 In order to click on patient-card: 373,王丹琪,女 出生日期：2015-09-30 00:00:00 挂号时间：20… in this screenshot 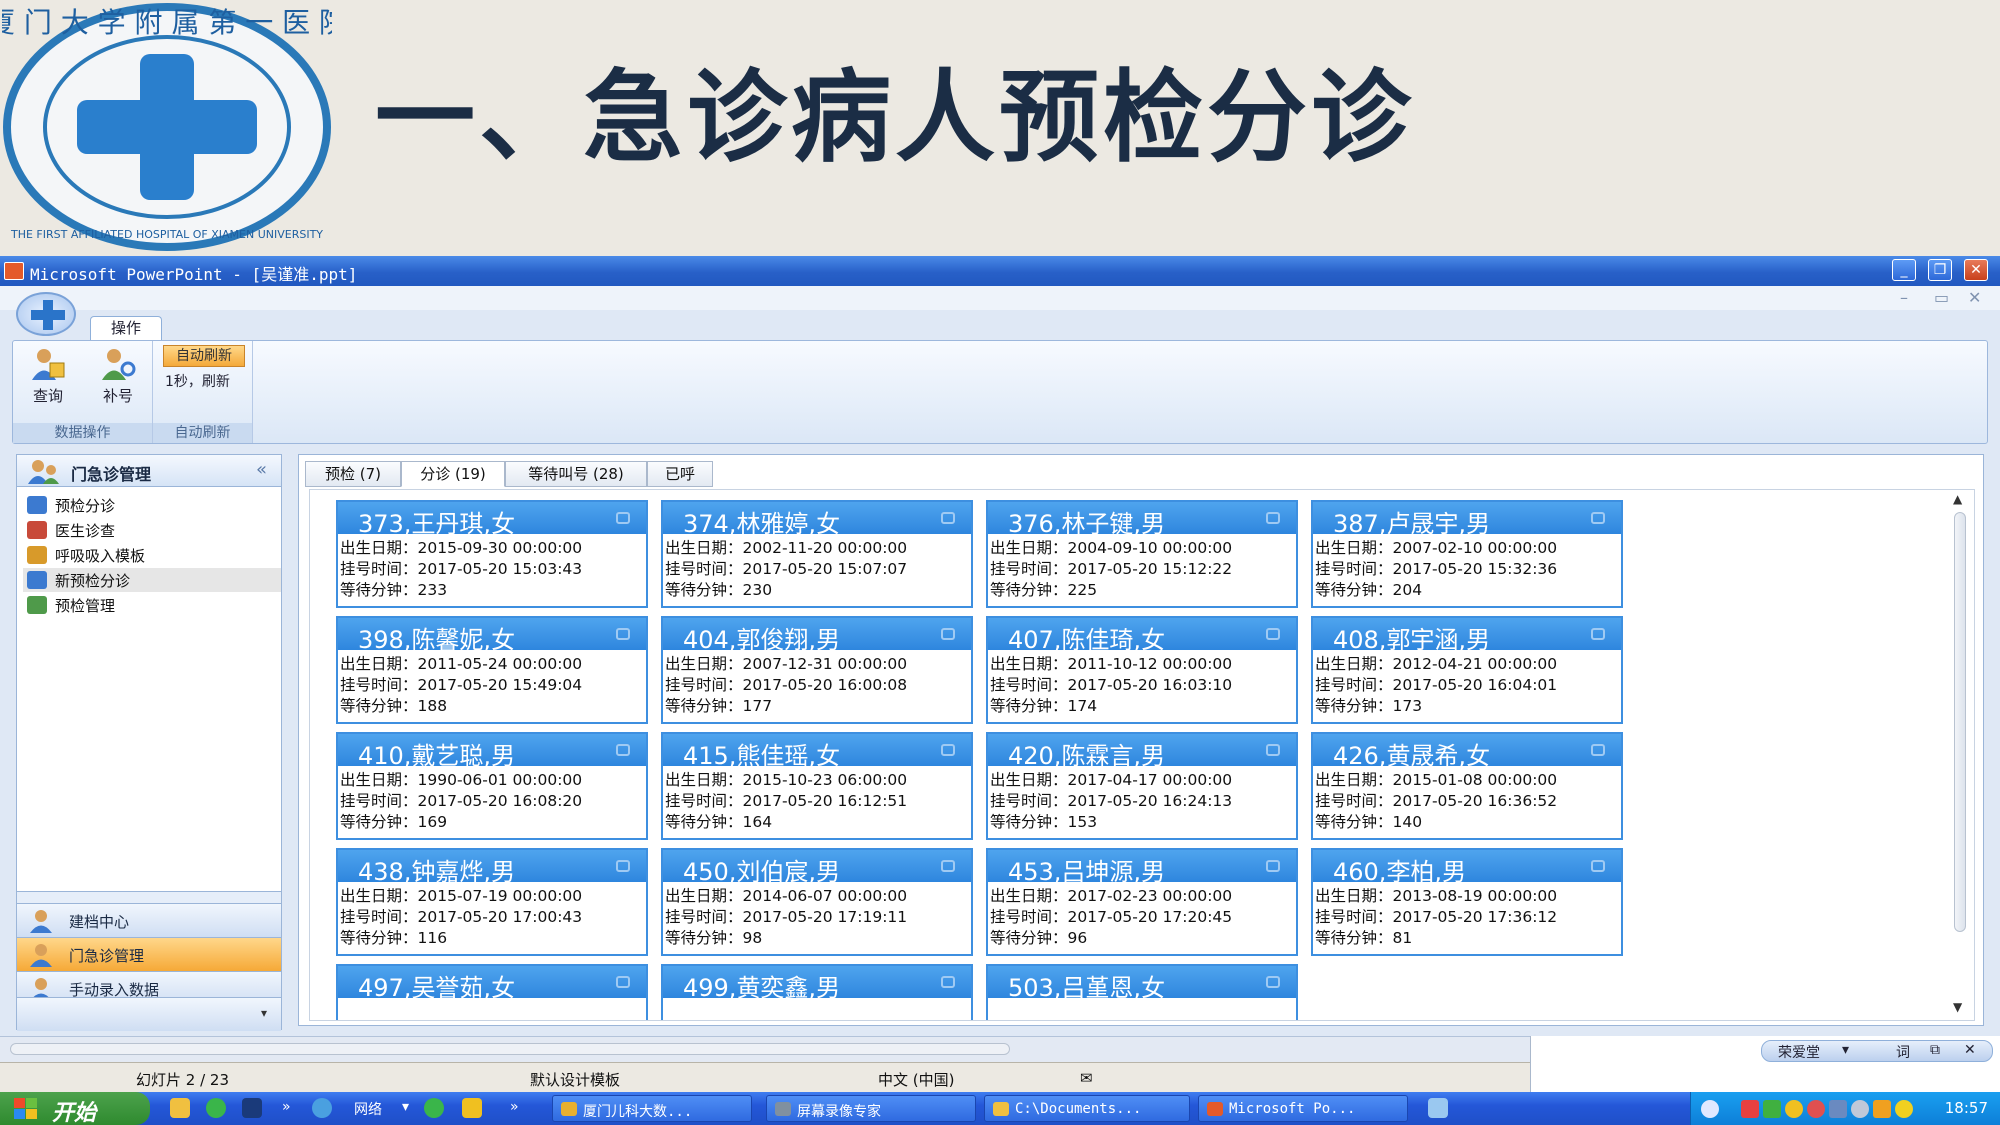, I will do `click(492, 554)`.